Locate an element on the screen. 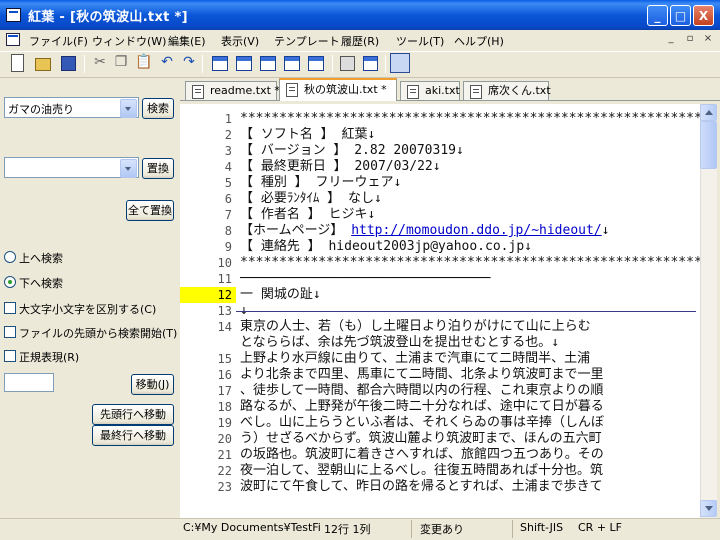 Image resolution: width=720 pixels, height=540 pixels. line-number: 14 is located at coordinates (224, 327).